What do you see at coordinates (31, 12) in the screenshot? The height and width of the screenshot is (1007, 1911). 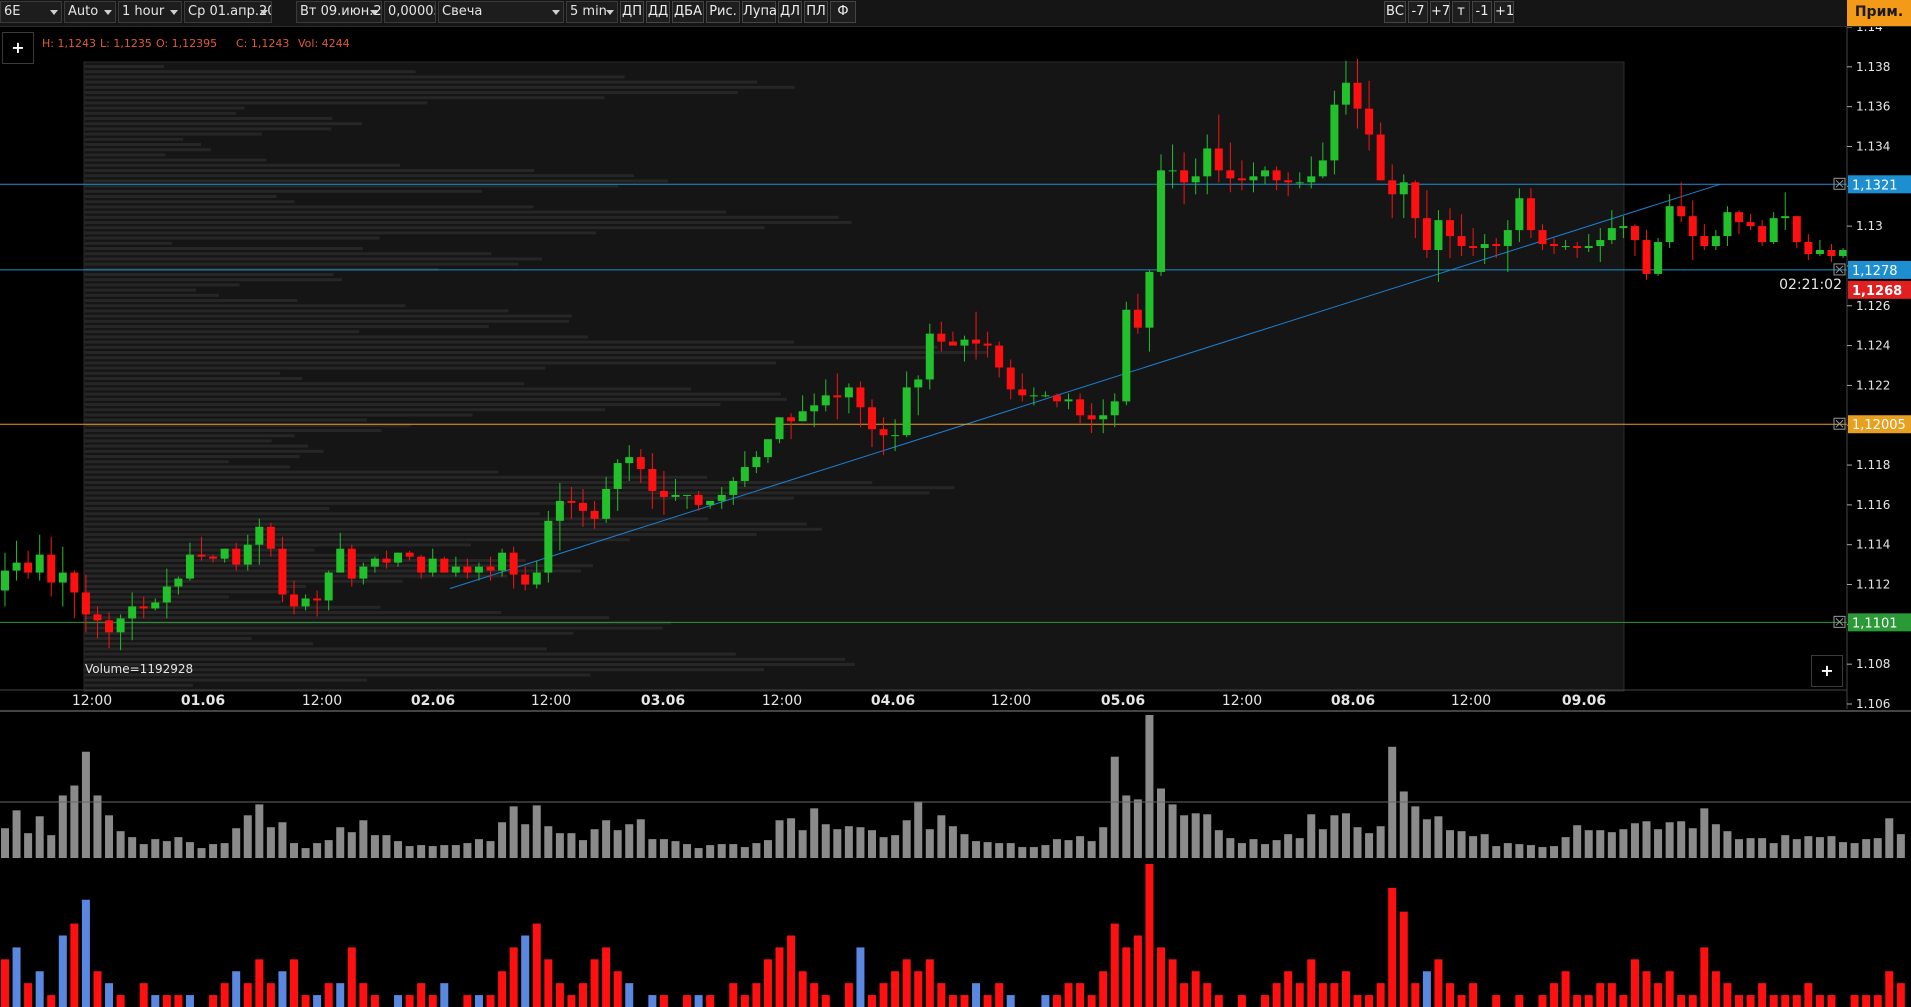 I see `symbol-select: 6E` at bounding box center [31, 12].